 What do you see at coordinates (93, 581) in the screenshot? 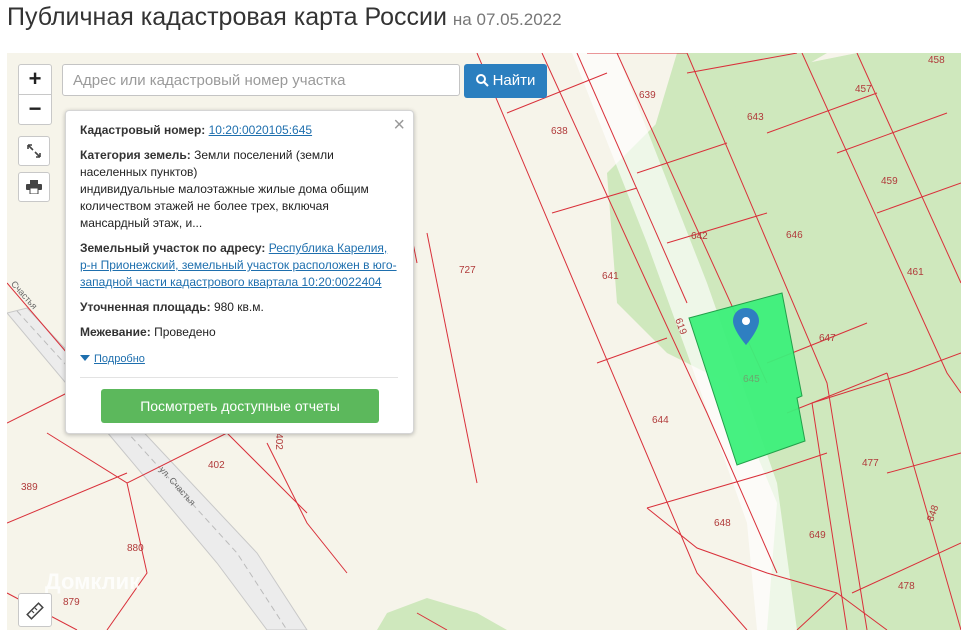
I see `domclick-watermark: Домклик` at bounding box center [93, 581].